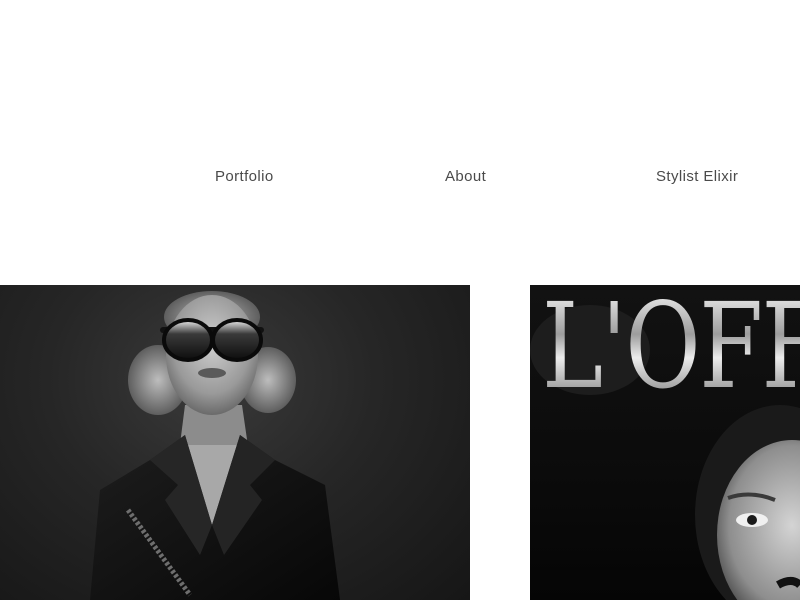 The width and height of the screenshot is (800, 600). Describe the element at coordinates (671, 346) in the screenshot. I see `magazine-masthead: L'OFFI` at that location.